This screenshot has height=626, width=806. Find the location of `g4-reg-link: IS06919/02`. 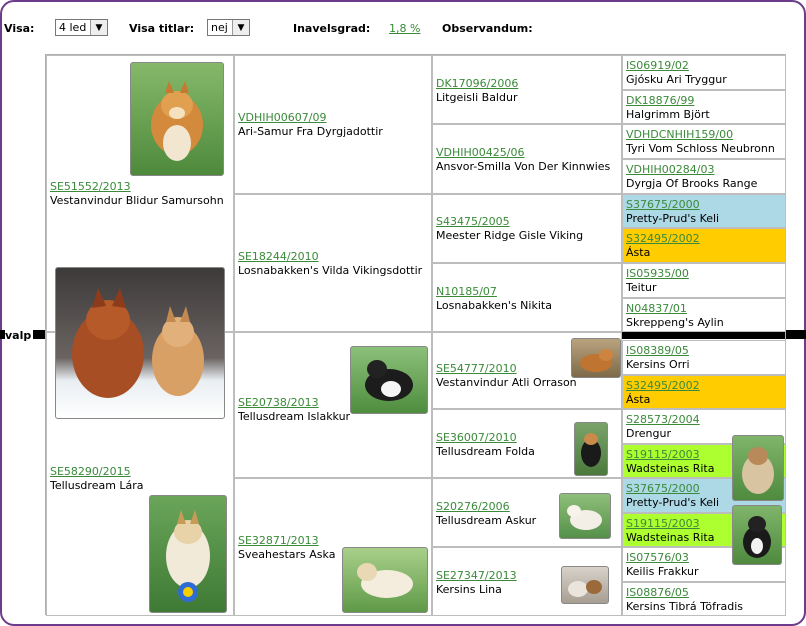

g4-reg-link: IS06919/02 is located at coordinates (676, 66).